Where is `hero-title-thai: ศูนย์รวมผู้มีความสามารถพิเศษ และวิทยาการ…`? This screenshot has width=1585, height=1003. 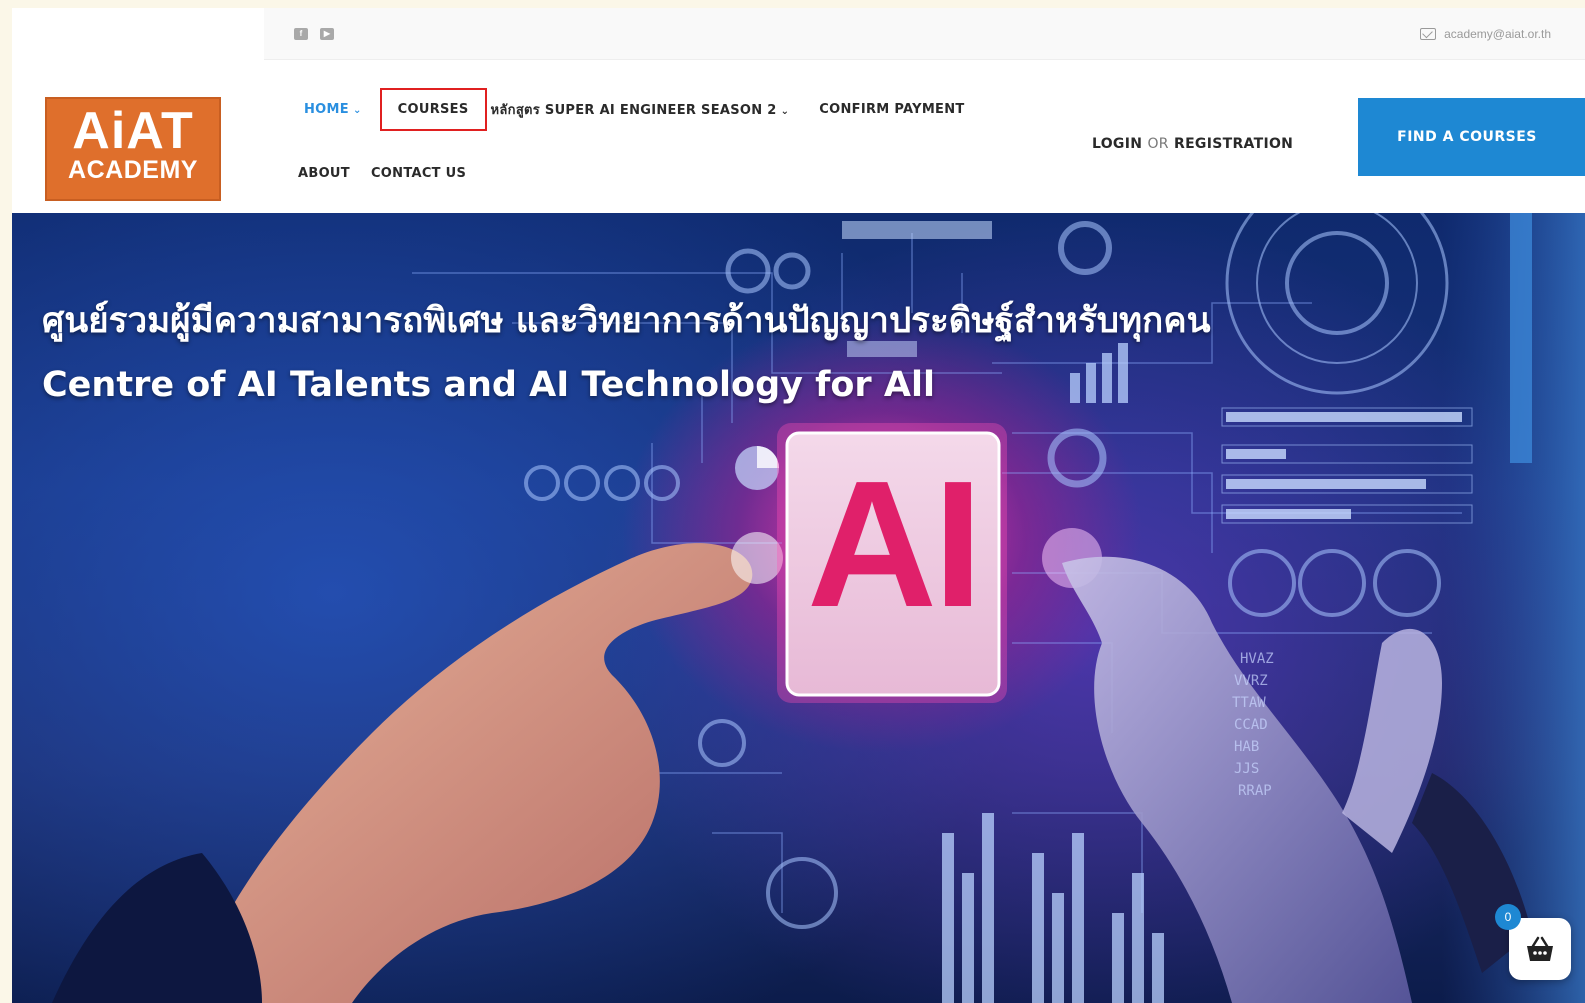 hero-title-thai: ศูนย์รวมผู้มีความสามารถพิเศษ และวิทยาการ… is located at coordinates (626, 321).